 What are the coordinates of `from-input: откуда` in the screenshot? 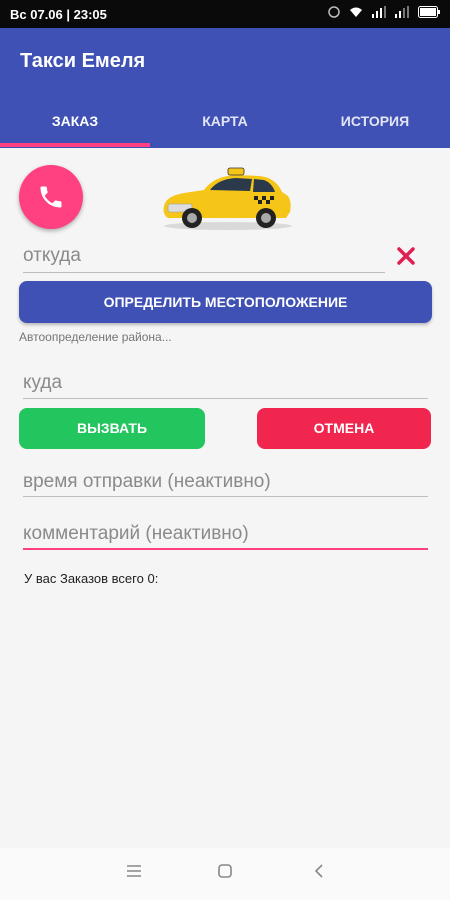 It's located at (52, 256).